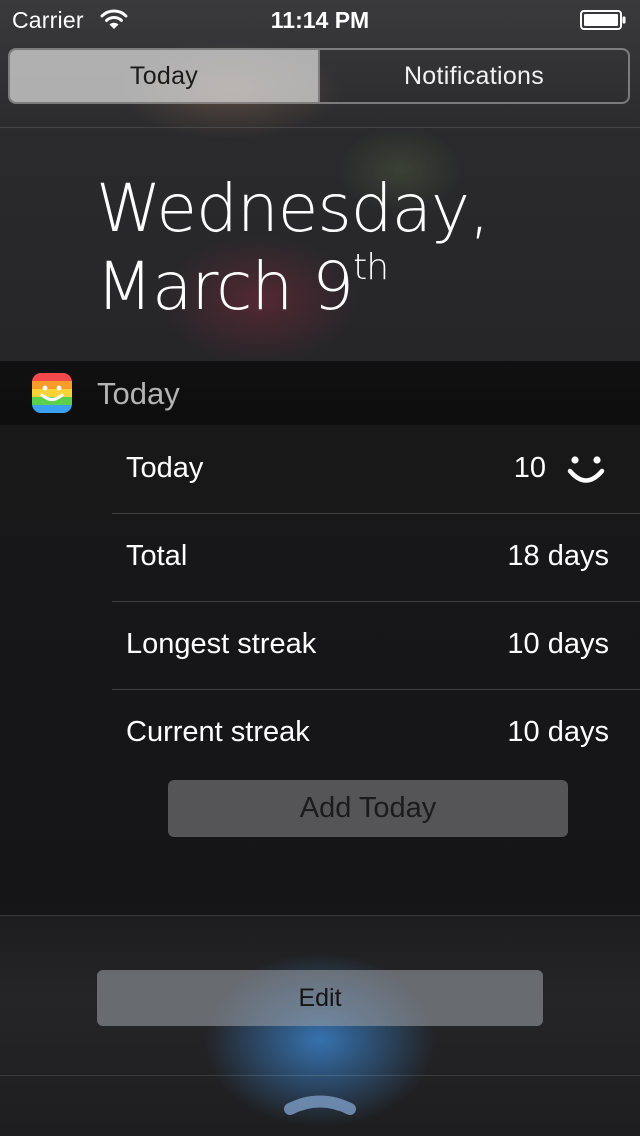 This screenshot has width=640, height=1136. I want to click on stat-row-longest-streak: Longest streak 10 days, so click(376, 646).